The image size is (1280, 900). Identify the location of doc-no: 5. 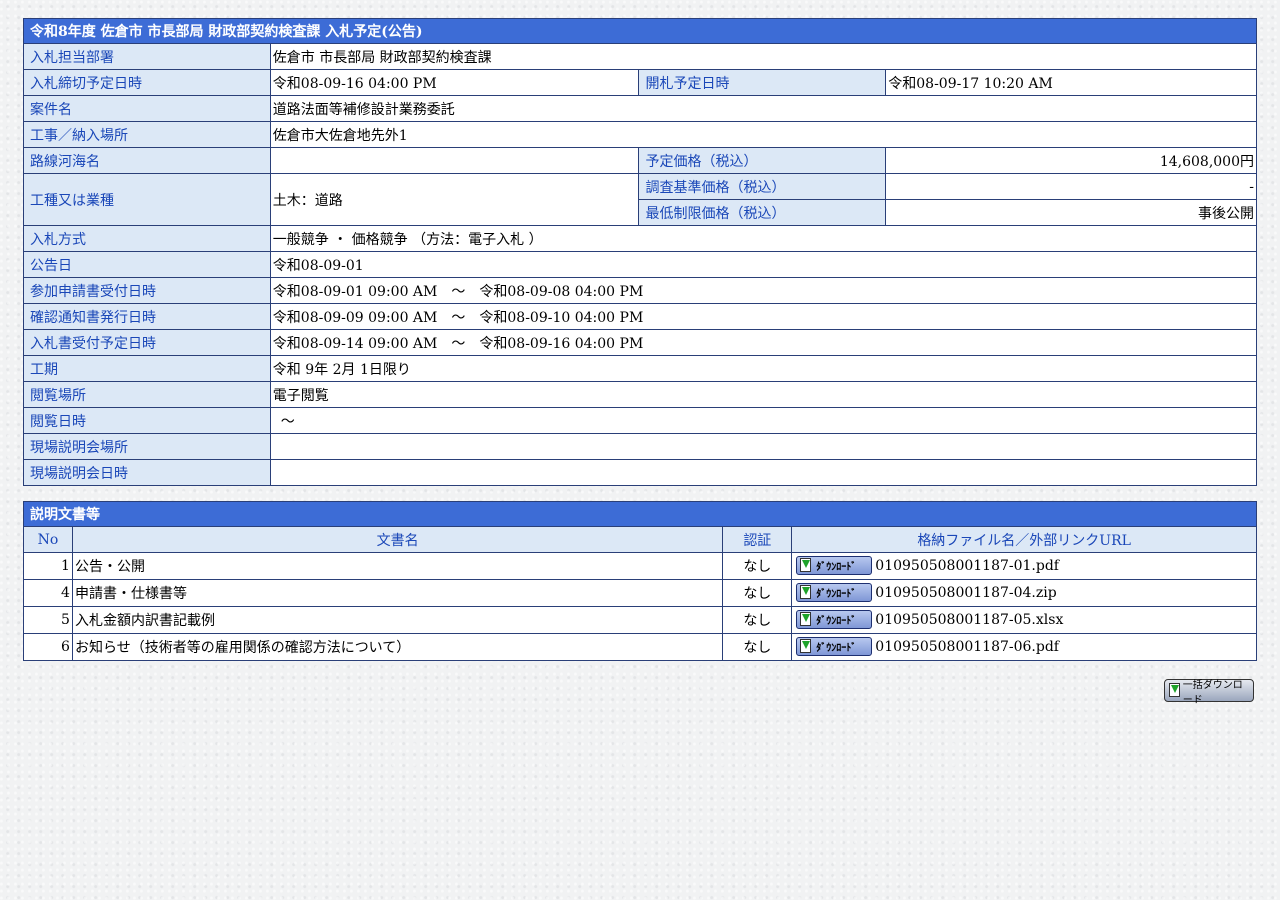
(48, 620).